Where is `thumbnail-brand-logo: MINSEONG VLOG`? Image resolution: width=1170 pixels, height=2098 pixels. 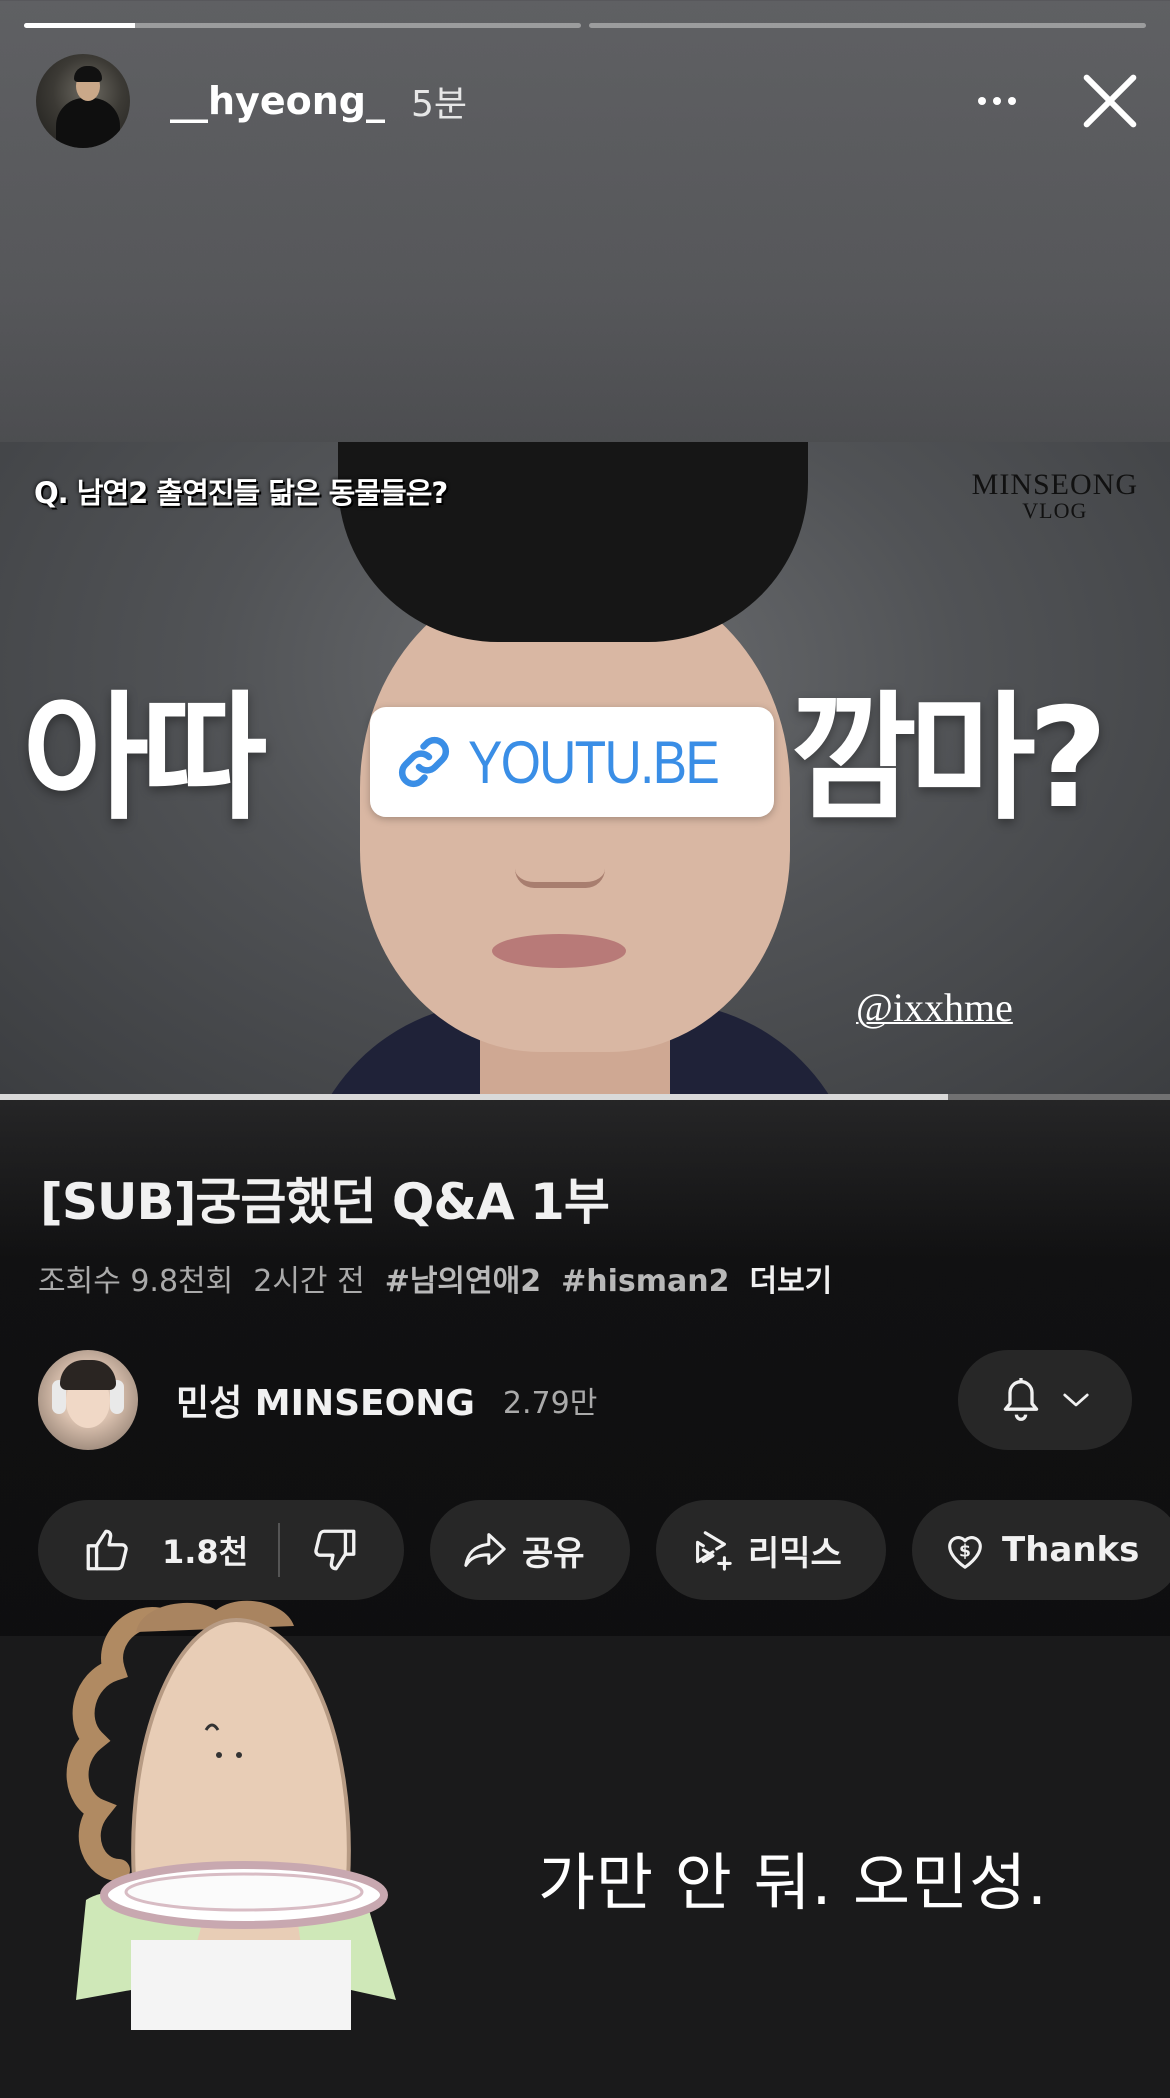 thumbnail-brand-logo: MINSEONG VLOG is located at coordinates (1054, 495).